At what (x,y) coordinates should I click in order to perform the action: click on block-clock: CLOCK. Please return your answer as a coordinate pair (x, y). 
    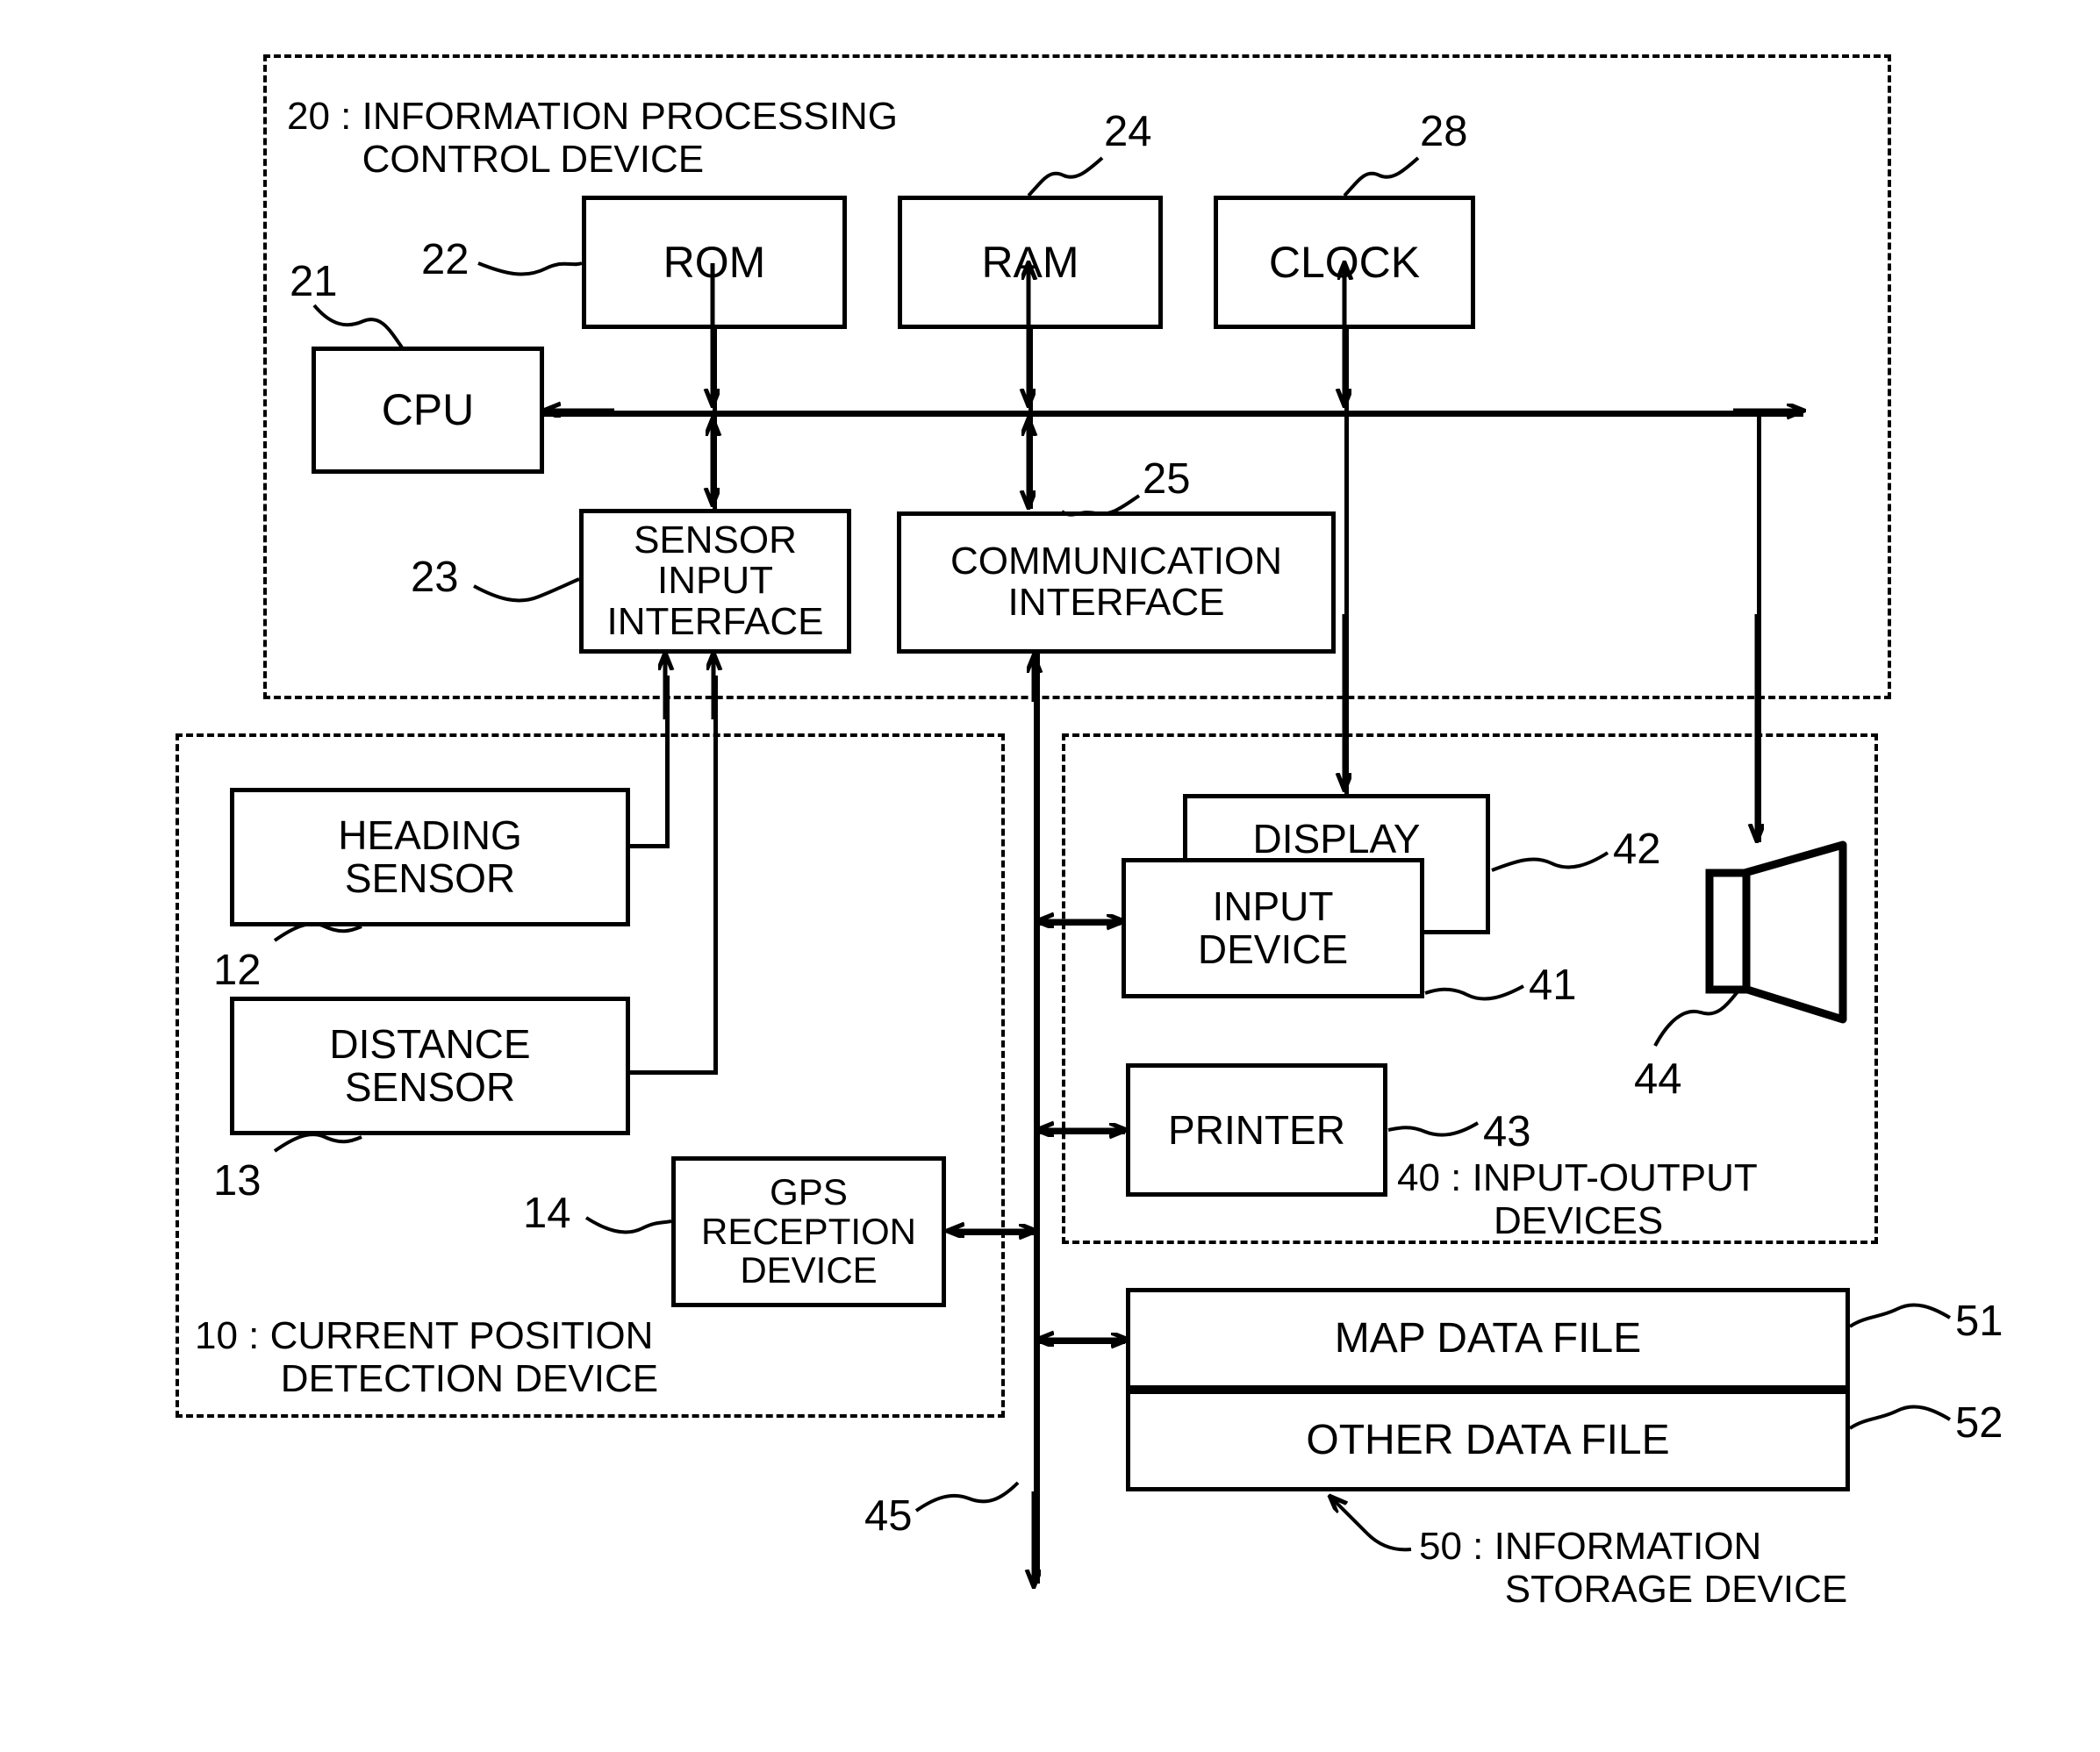
    Looking at the image, I should click on (1345, 263).